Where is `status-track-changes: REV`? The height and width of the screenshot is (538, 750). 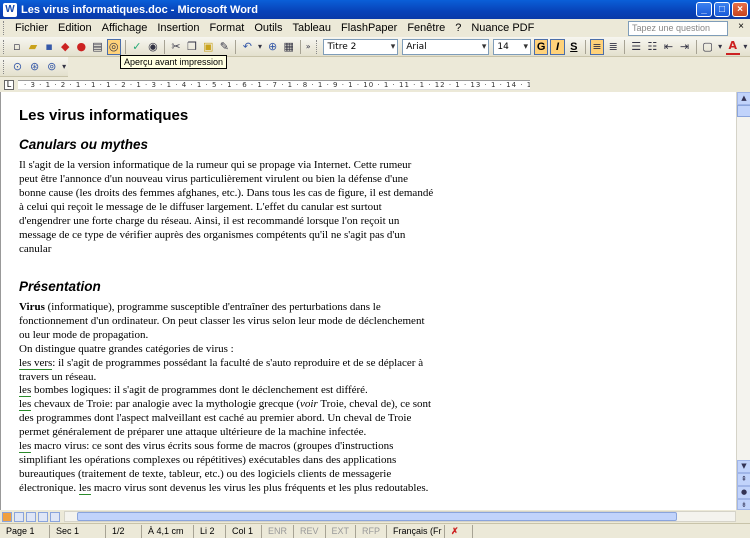
status-track-changes: REV is located at coordinates (310, 531).